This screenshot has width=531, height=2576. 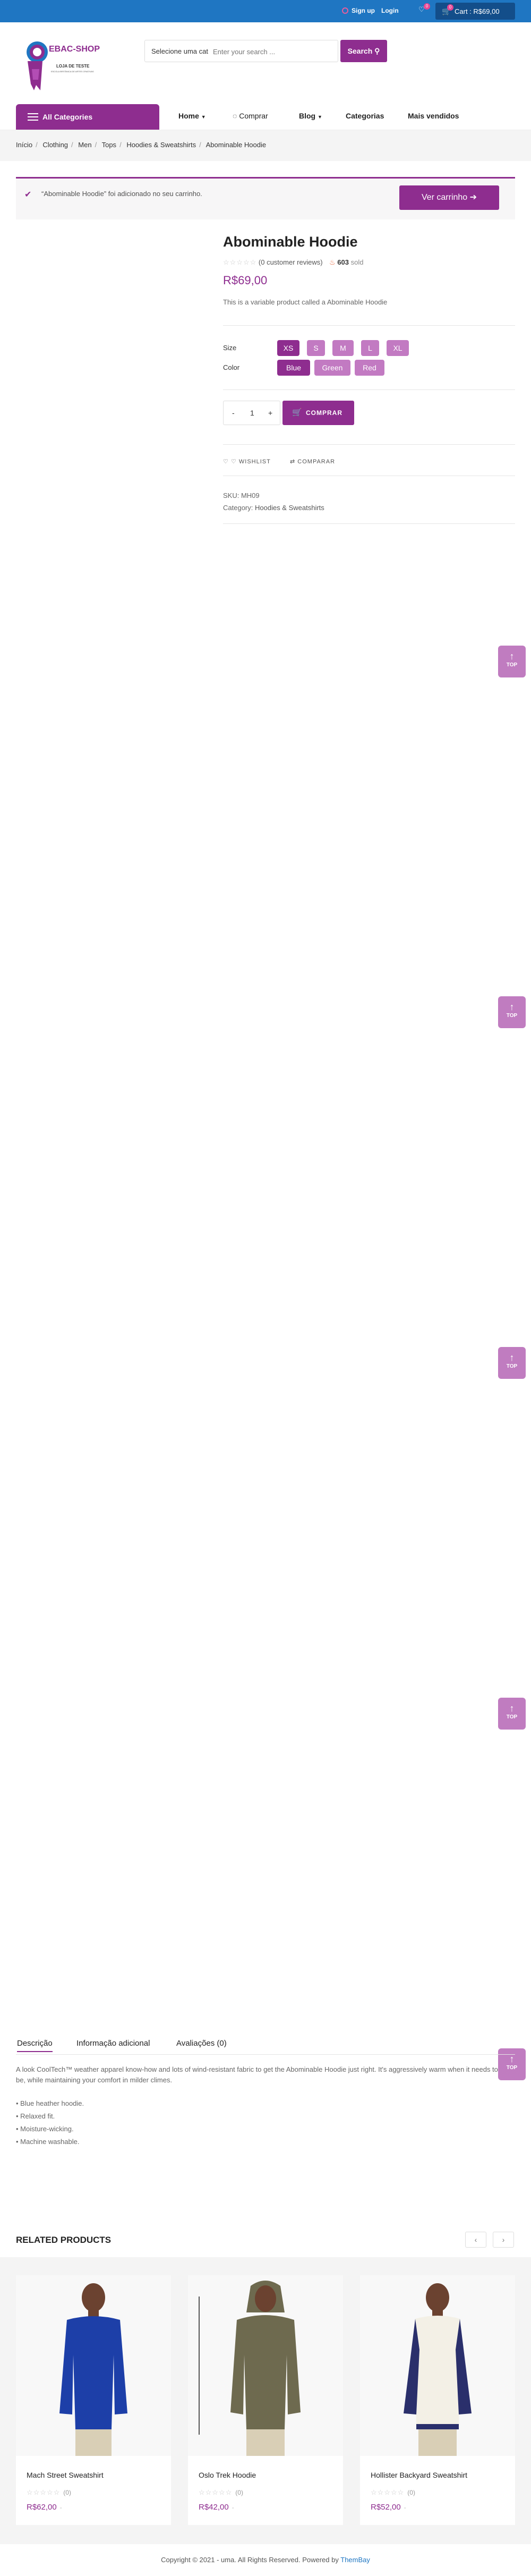 What do you see at coordinates (84, 145) in the screenshot?
I see `breadcrumb-men: Men` at bounding box center [84, 145].